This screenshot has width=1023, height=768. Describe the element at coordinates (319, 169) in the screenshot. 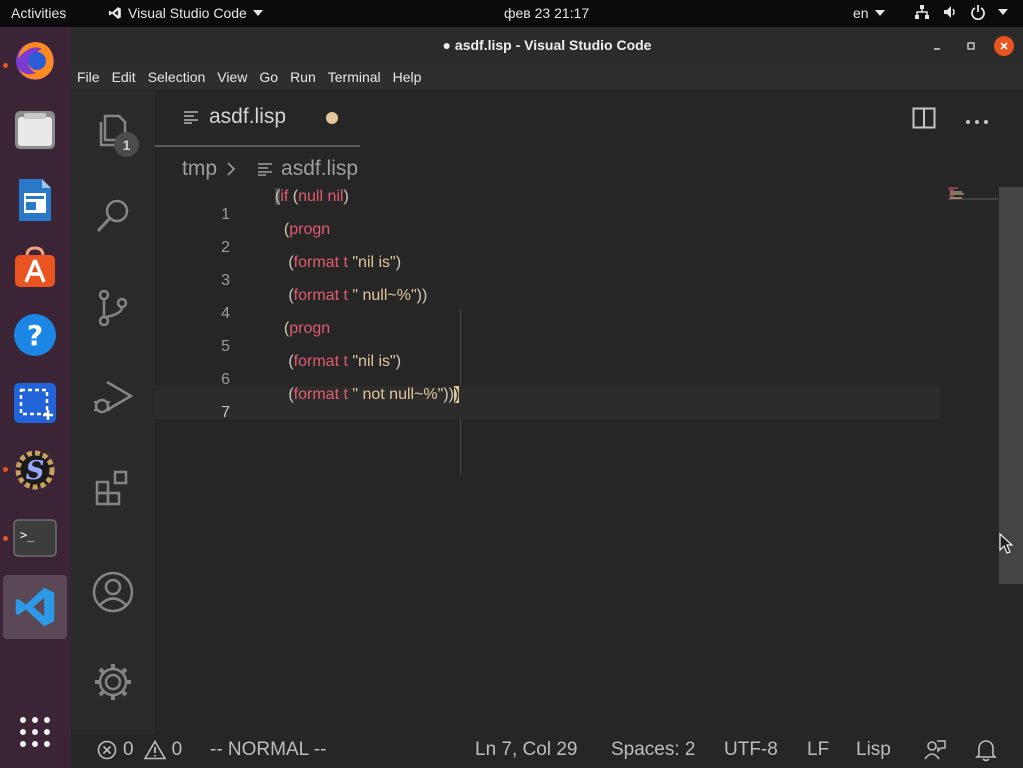

I see `breadcrumb-file: asdf.lisp` at that location.